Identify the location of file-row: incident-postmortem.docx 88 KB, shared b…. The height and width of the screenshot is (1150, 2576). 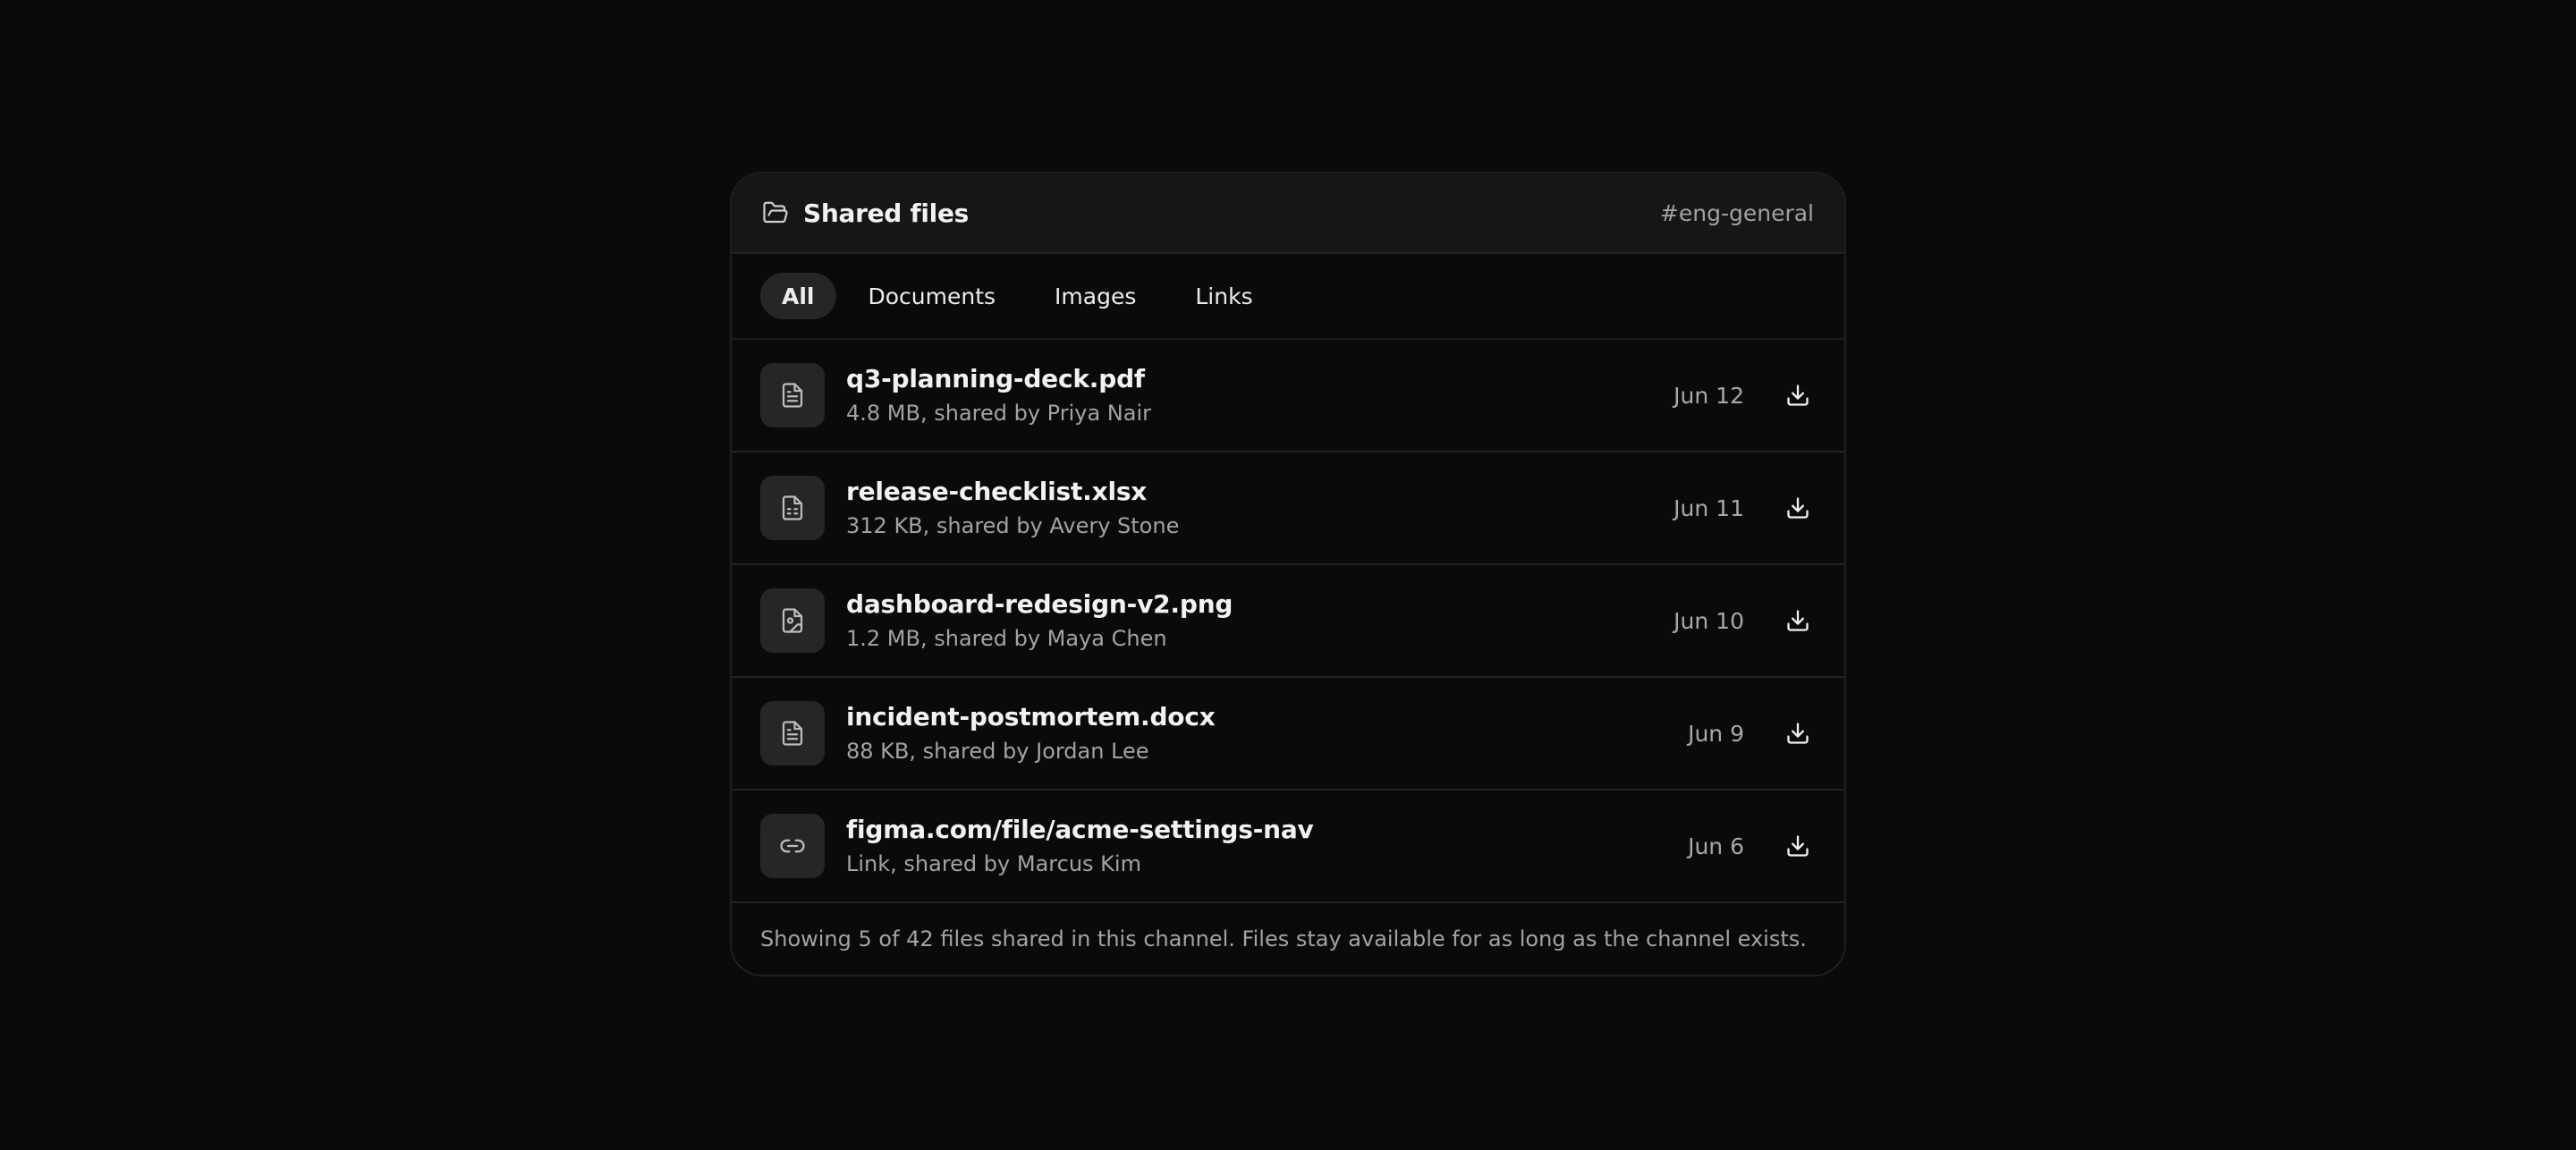
(1288, 734).